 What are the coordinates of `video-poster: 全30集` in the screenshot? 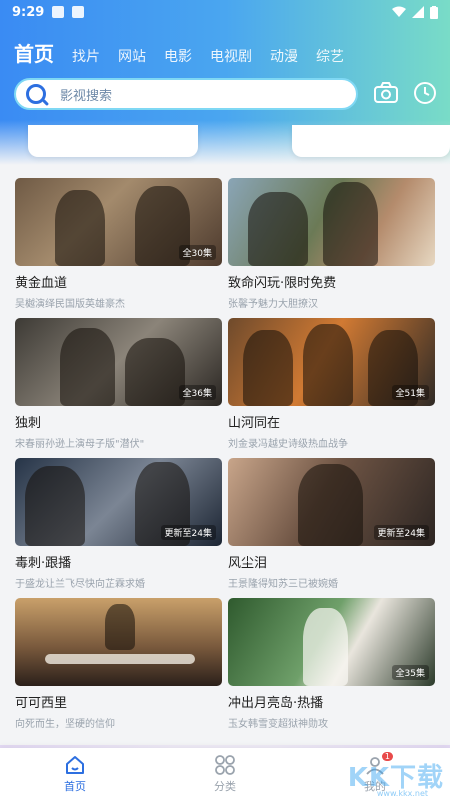 It's located at (118, 222).